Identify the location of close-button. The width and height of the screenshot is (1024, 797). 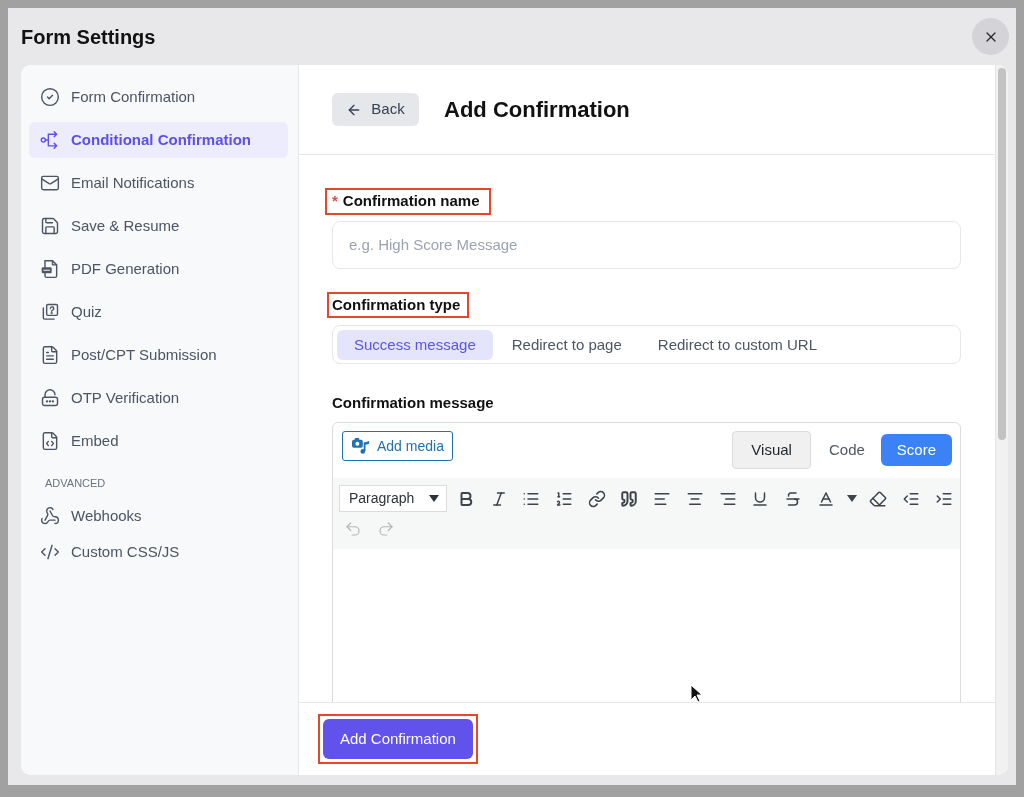
(990, 36).